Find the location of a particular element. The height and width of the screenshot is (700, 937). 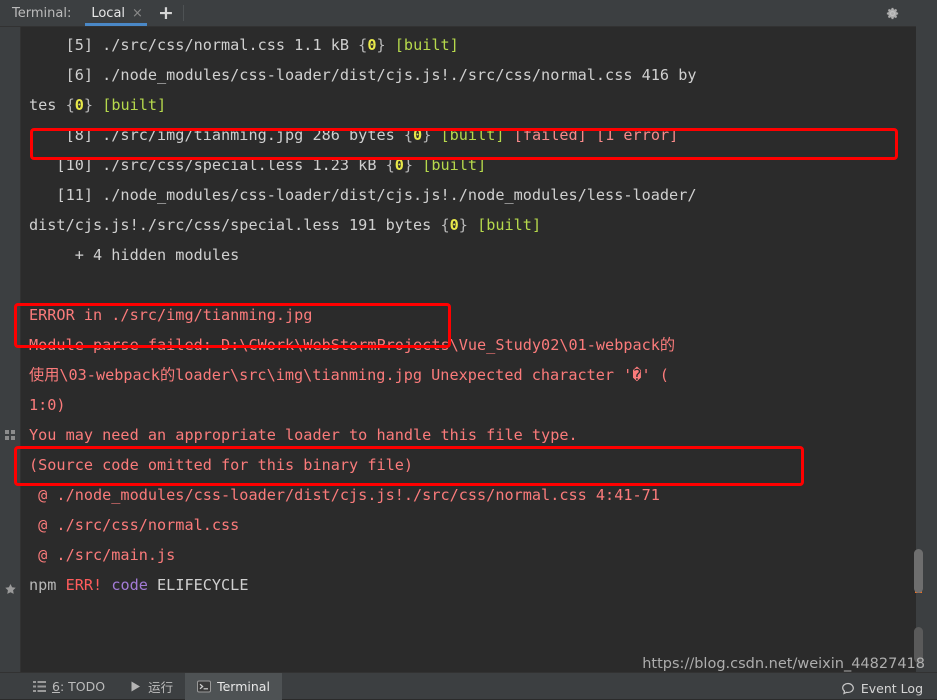

terminal-line: npm ERR! code ELIFECYCLE is located at coordinates (472, 585).